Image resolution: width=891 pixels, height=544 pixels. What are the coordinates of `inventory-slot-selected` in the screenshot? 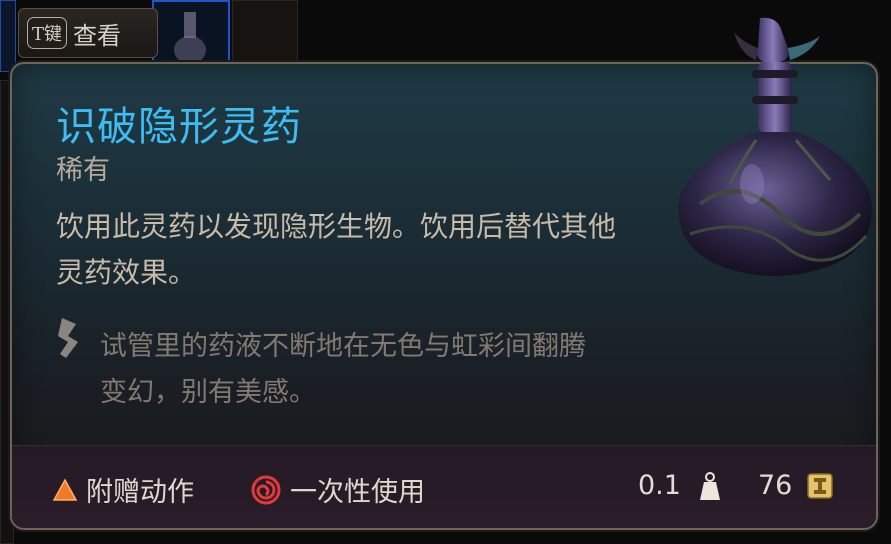 It's located at (191, 35).